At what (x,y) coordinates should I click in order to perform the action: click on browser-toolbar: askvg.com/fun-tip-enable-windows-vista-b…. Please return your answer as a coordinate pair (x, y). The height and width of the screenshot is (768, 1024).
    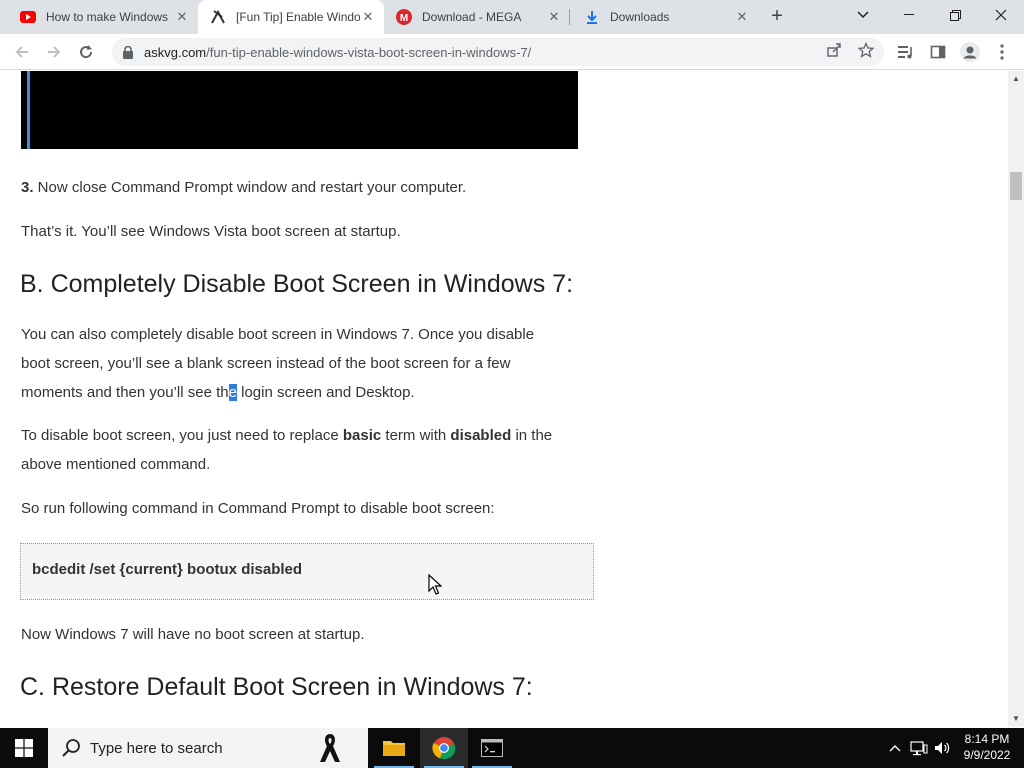
    Looking at the image, I should click on (512, 52).